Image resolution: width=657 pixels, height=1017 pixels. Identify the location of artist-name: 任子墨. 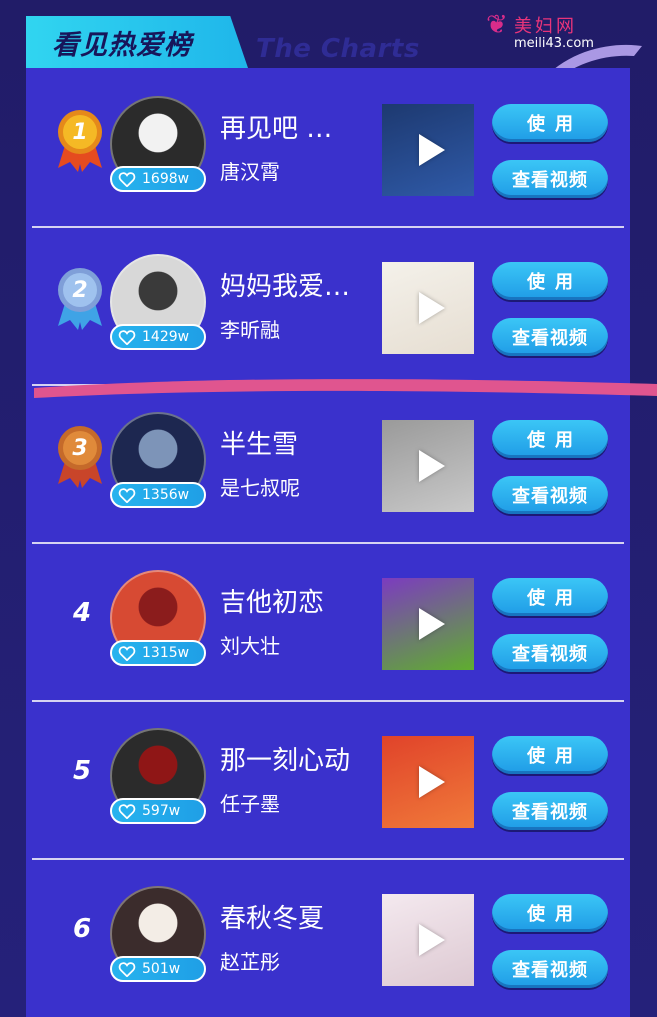
(250, 802).